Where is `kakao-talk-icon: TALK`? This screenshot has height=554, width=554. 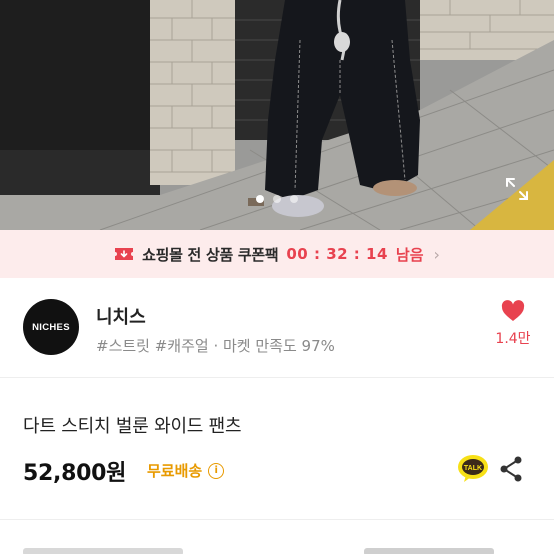 kakao-talk-icon: TALK is located at coordinates (473, 469).